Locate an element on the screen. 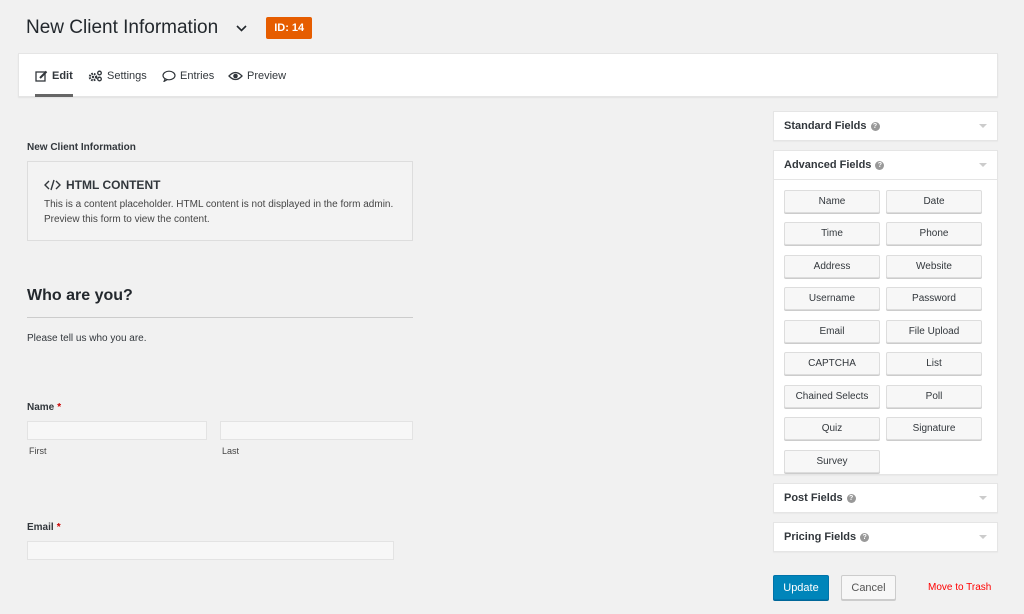  add-field-phone: Phone is located at coordinates (934, 234).